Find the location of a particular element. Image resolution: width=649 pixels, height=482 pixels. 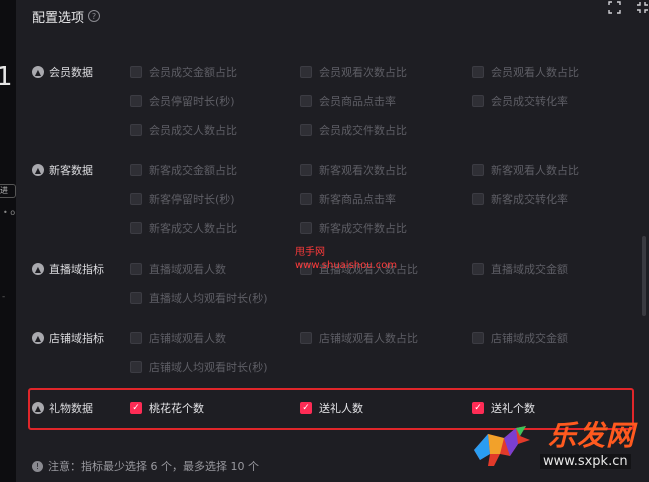

section-title: 会员数据 is located at coordinates (71, 72).